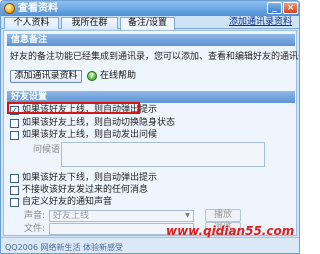 This screenshot has width=320, height=254. What do you see at coordinates (35, 216) in the screenshot?
I see `sound-label: 声音:` at bounding box center [35, 216].